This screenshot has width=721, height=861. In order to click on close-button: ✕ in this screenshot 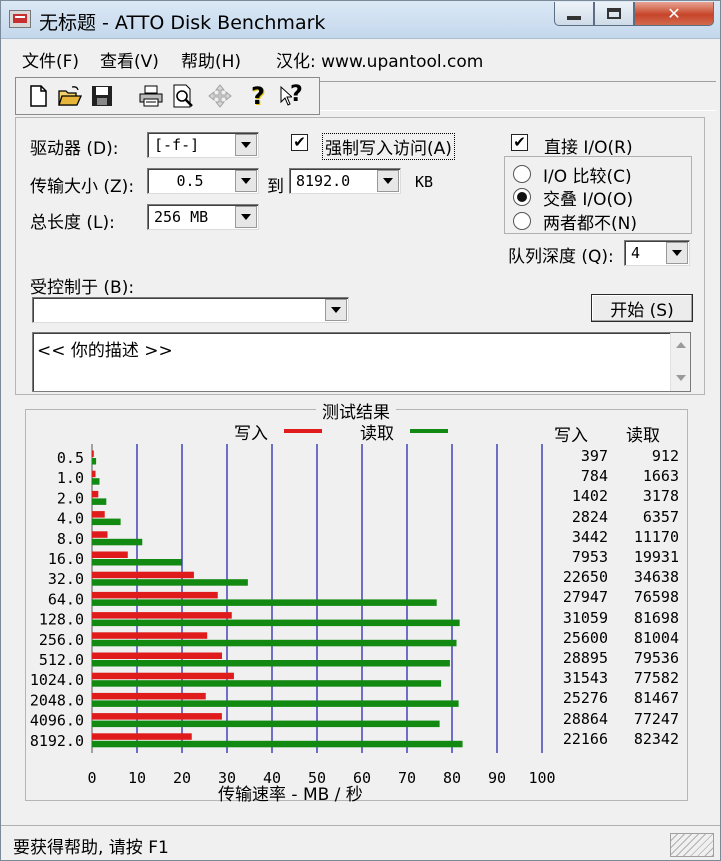, I will do `click(674, 14)`.